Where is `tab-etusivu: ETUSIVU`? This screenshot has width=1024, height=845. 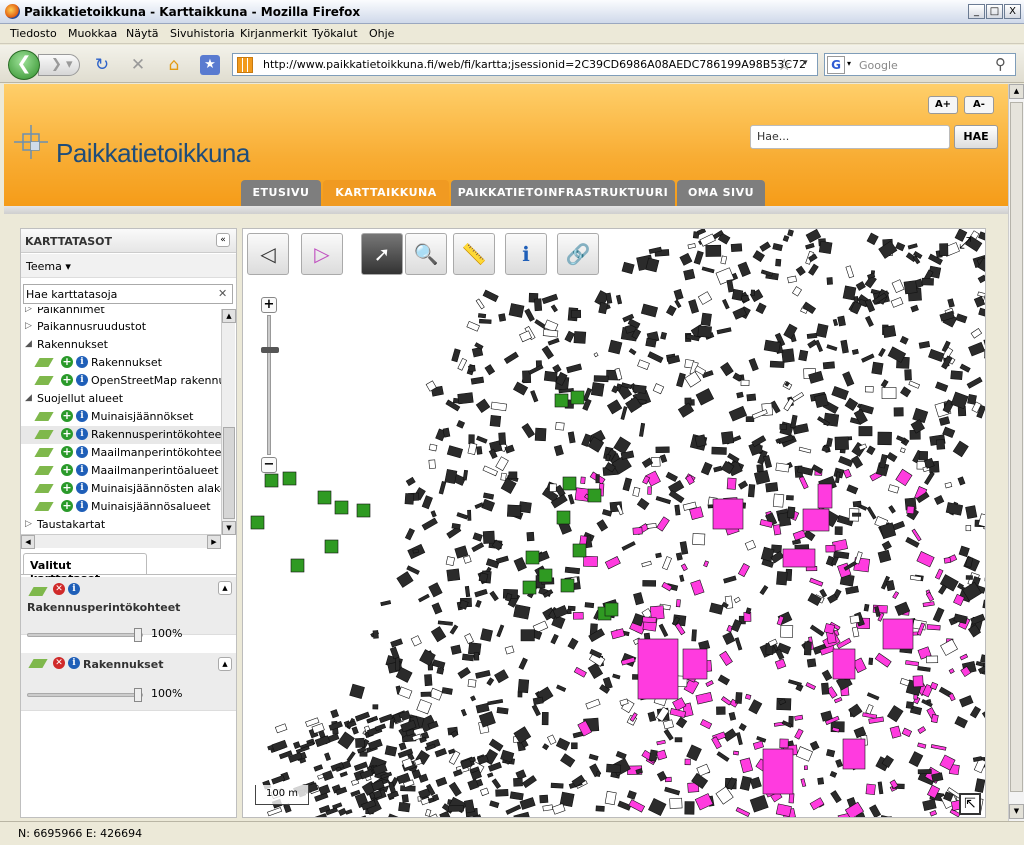
tab-etusivu: ETUSIVU is located at coordinates (281, 193).